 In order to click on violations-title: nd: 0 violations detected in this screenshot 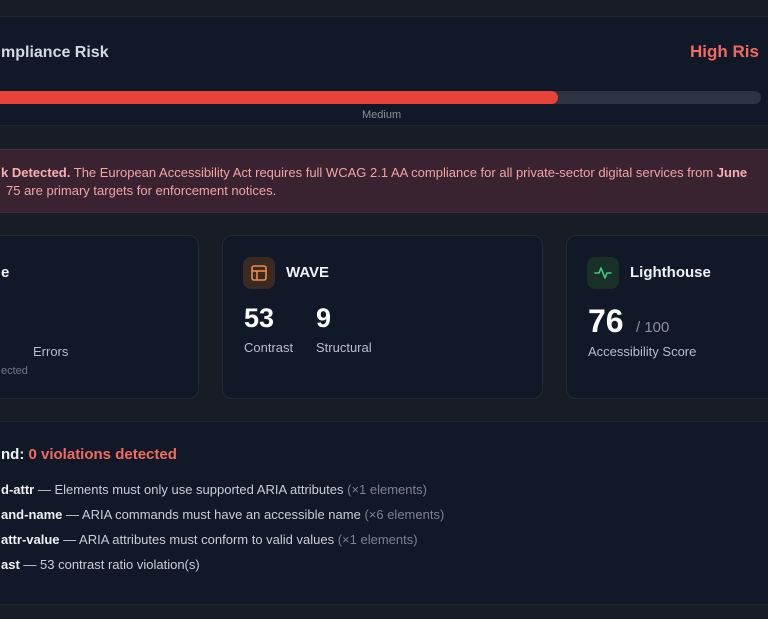, I will do `click(89, 454)`.